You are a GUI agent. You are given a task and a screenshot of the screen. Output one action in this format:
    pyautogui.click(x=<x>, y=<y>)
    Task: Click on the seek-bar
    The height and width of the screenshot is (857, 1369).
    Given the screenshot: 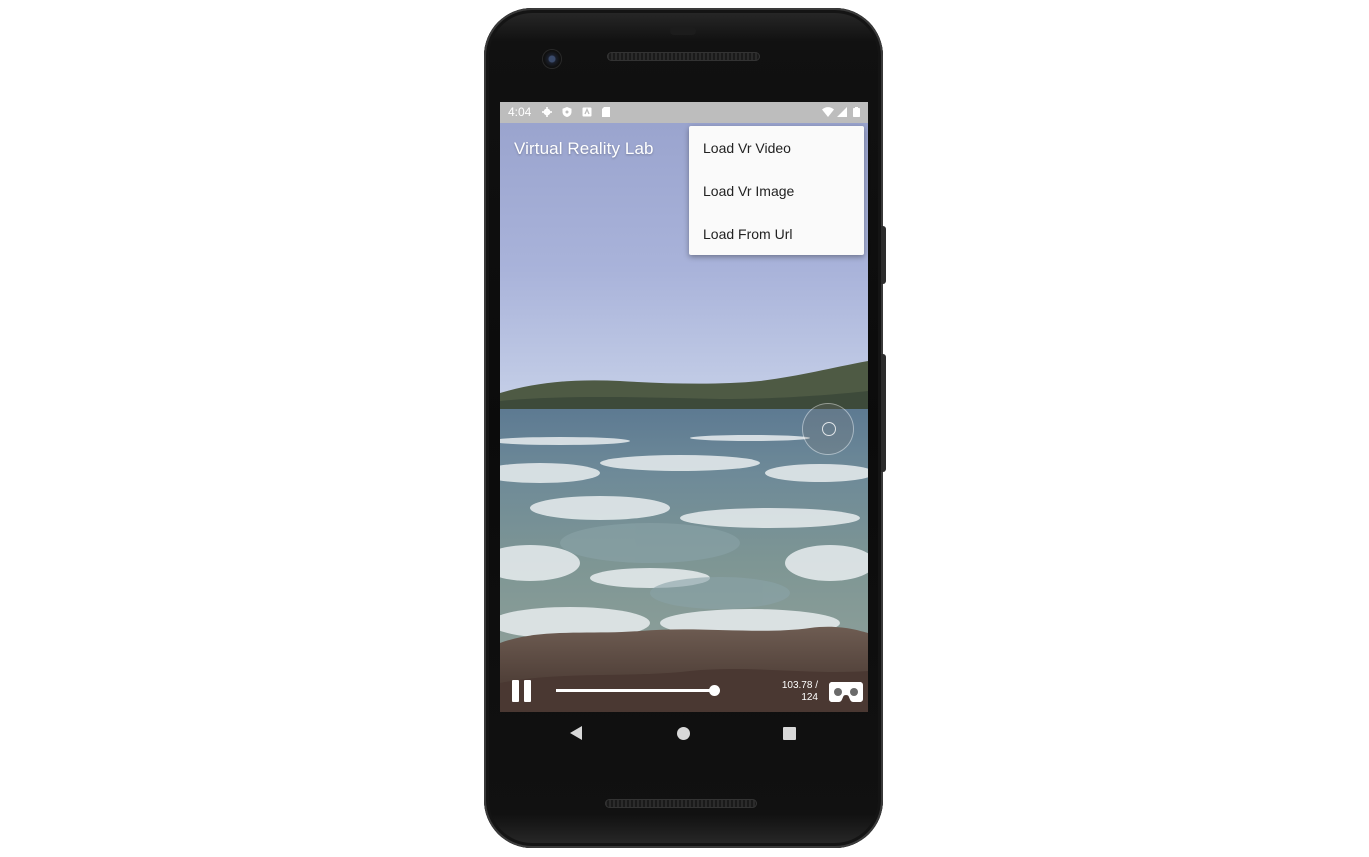 What is the action you would take?
    pyautogui.click(x=636, y=690)
    